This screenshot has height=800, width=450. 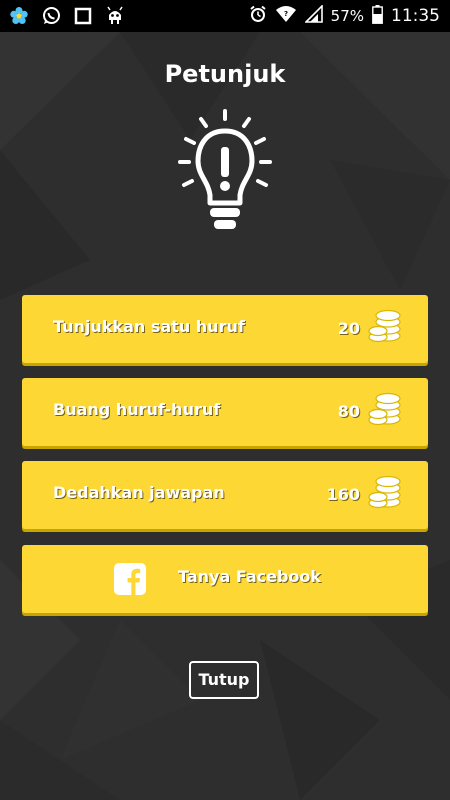 I want to click on signal-icon, so click(x=313, y=15).